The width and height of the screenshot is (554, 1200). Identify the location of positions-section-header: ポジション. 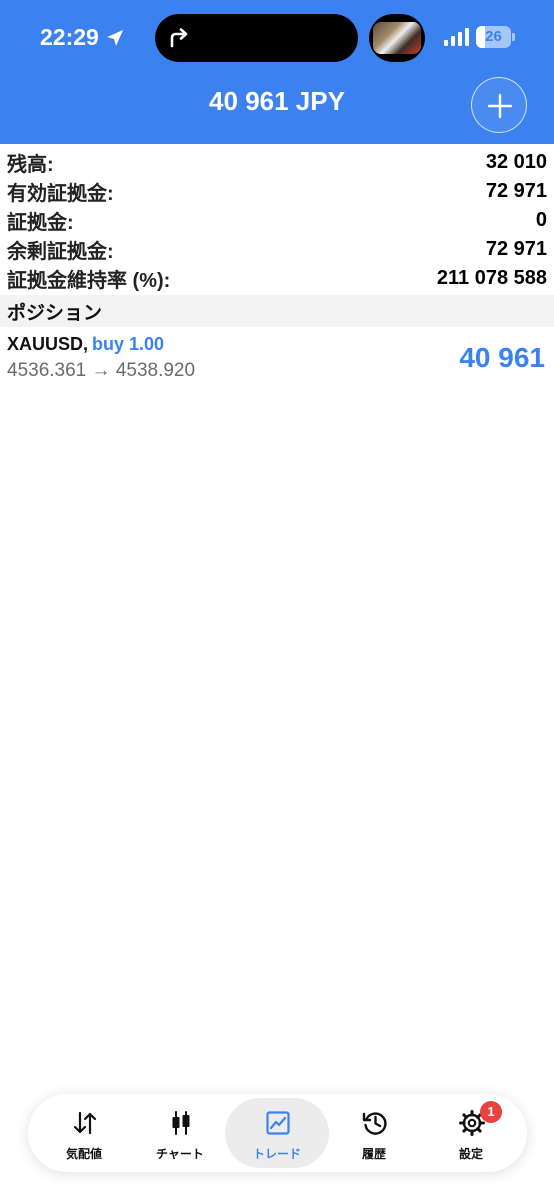
(277, 311).